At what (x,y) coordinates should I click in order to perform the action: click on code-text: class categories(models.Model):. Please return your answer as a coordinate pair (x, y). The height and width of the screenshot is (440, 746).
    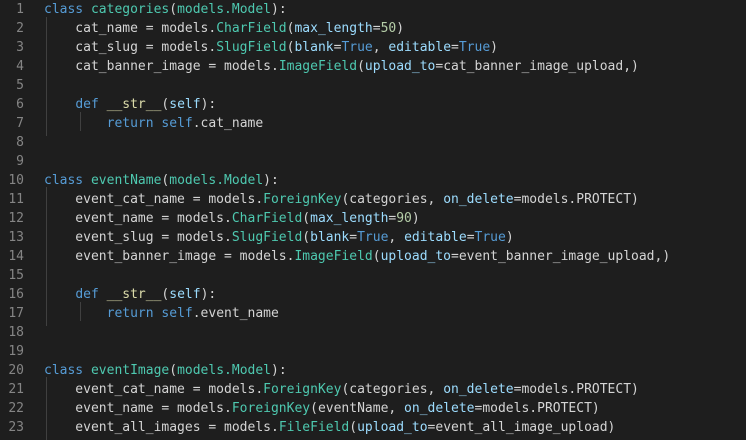
    Looking at the image, I should click on (165, 9).